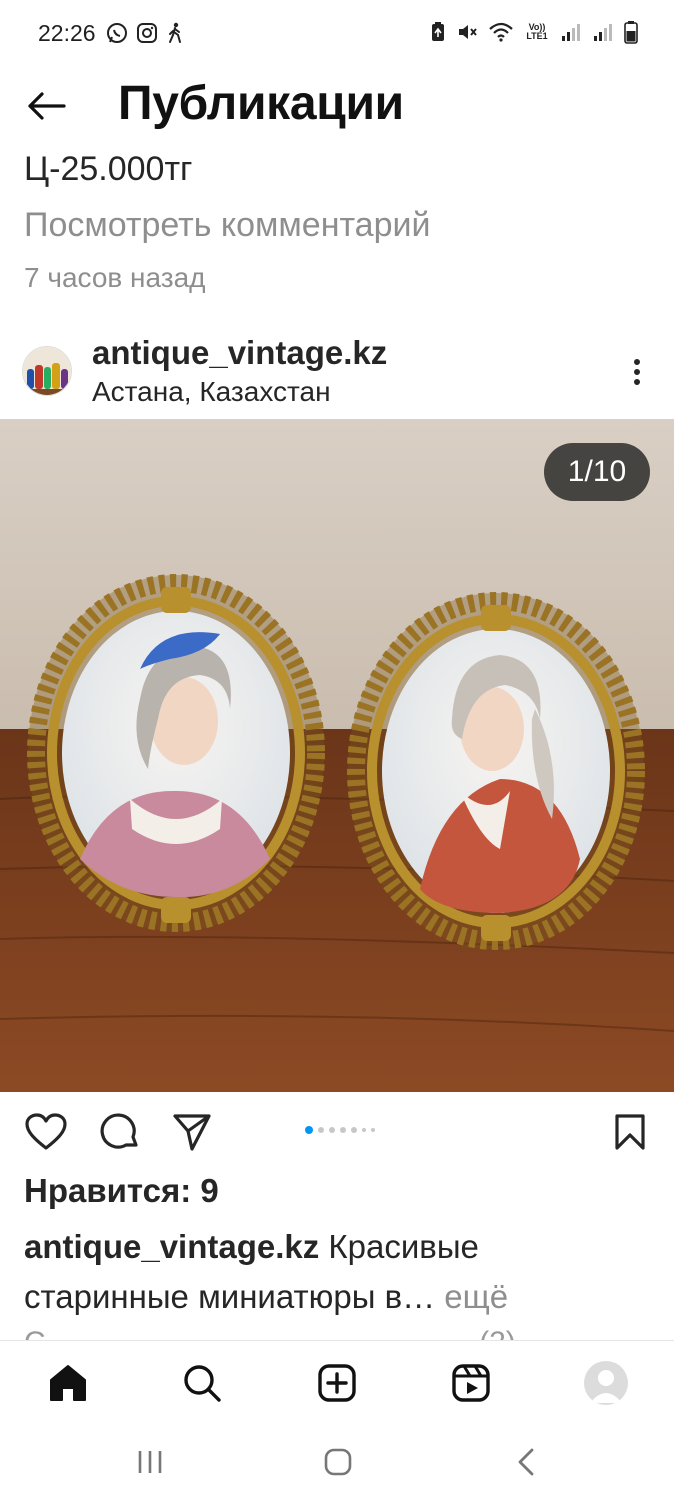  Describe the element at coordinates (597, 472) in the screenshot. I see `image-counter-badge: 1/10` at that location.